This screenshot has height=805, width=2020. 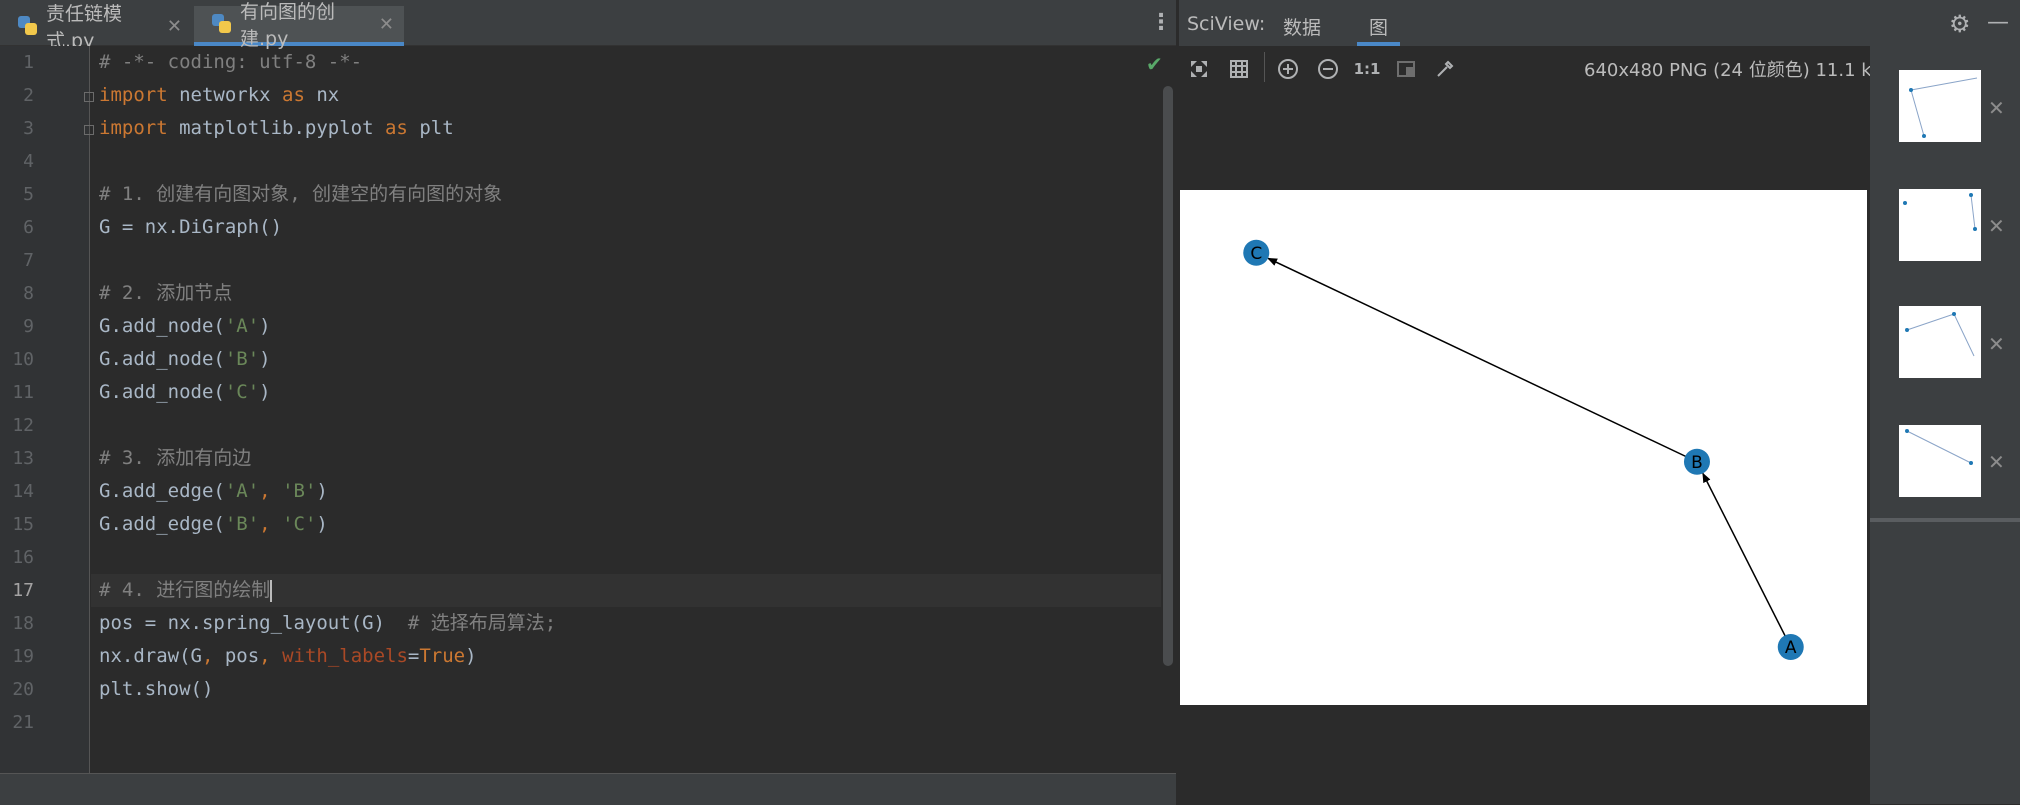 I want to click on code-line: # 1. 创建有向图对象, 创建空的有向图的对象, so click(x=626, y=194).